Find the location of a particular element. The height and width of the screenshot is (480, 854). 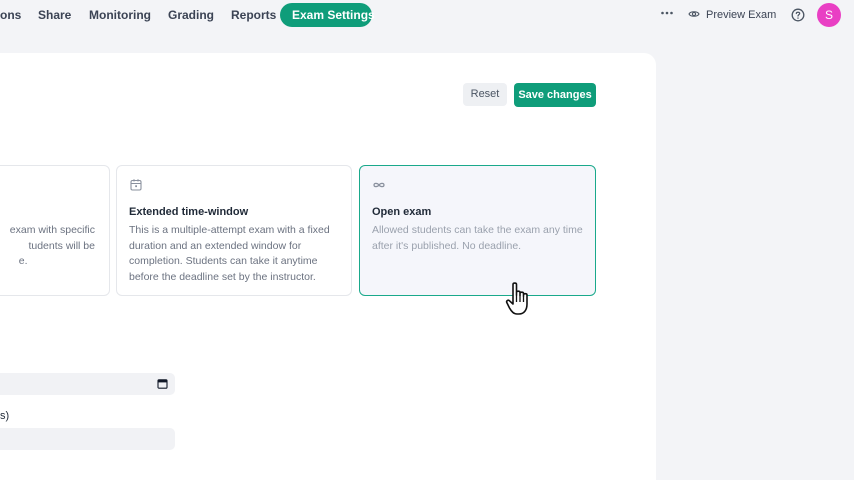

date-field is located at coordinates (87, 384).